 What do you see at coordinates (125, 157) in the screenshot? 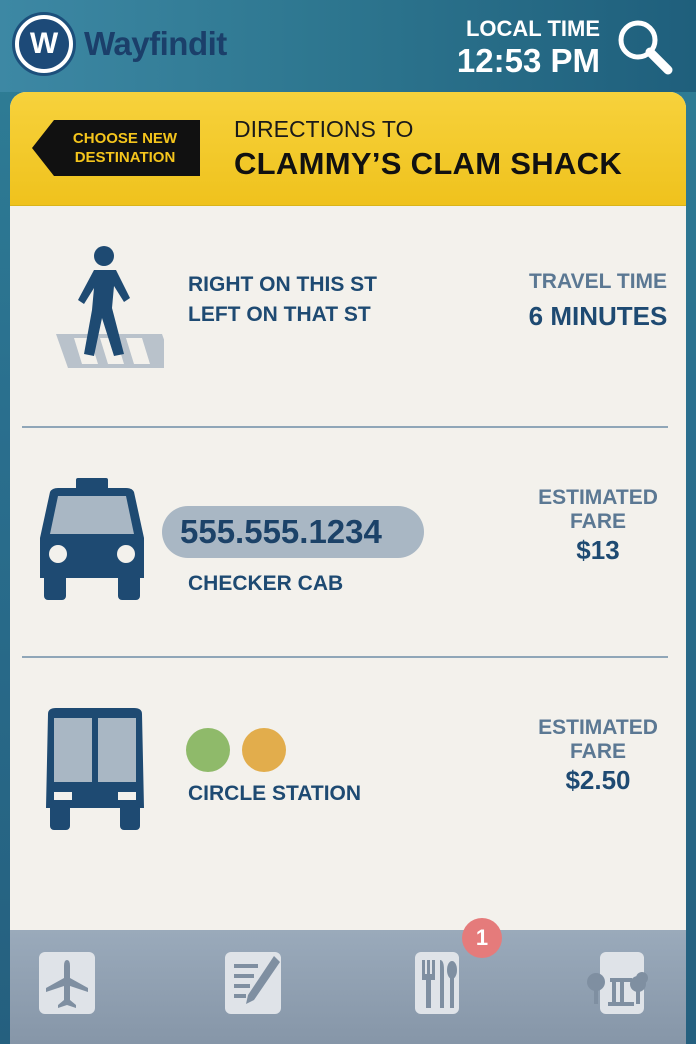
I see `back-label-line2: DESTINATION` at bounding box center [125, 157].